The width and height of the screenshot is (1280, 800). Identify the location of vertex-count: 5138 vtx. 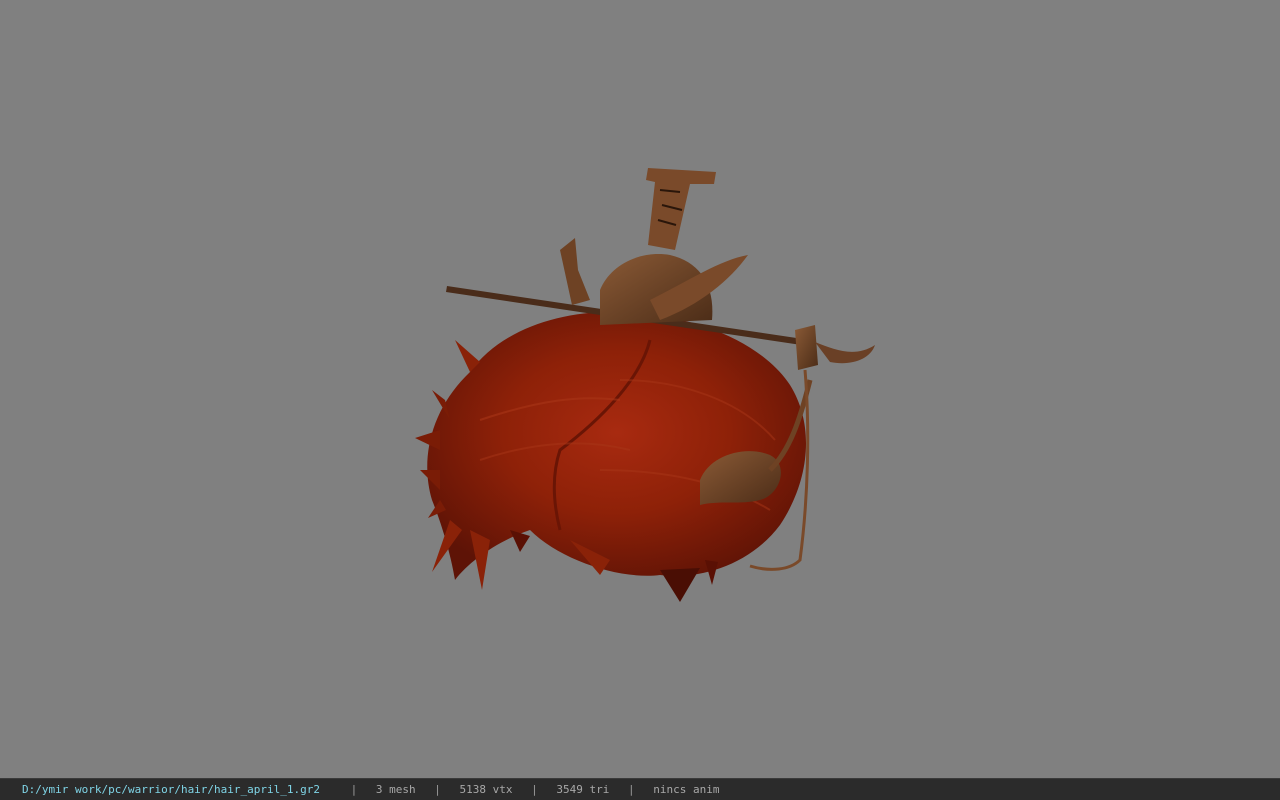
(486, 789).